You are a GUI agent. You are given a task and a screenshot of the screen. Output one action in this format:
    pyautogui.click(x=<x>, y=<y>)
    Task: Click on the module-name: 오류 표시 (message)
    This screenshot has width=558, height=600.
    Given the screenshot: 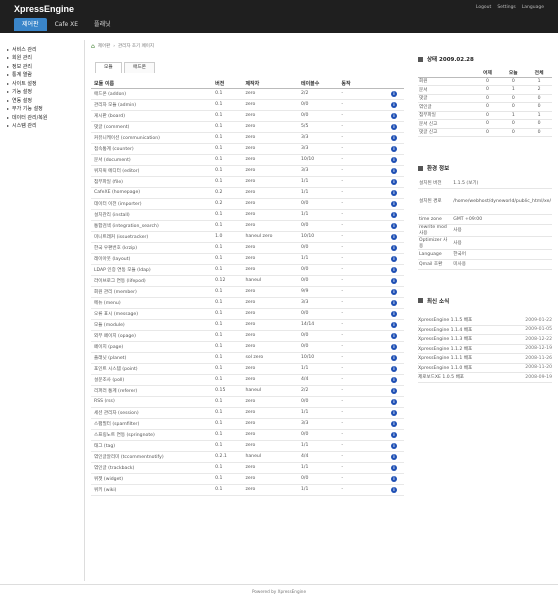 What is the action you would take?
    pyautogui.click(x=152, y=314)
    